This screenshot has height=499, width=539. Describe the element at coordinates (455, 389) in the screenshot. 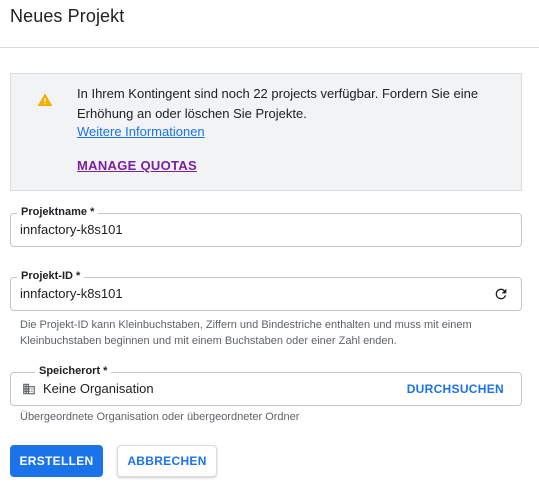

I see `browse-button: DURCHSUCHEN` at that location.